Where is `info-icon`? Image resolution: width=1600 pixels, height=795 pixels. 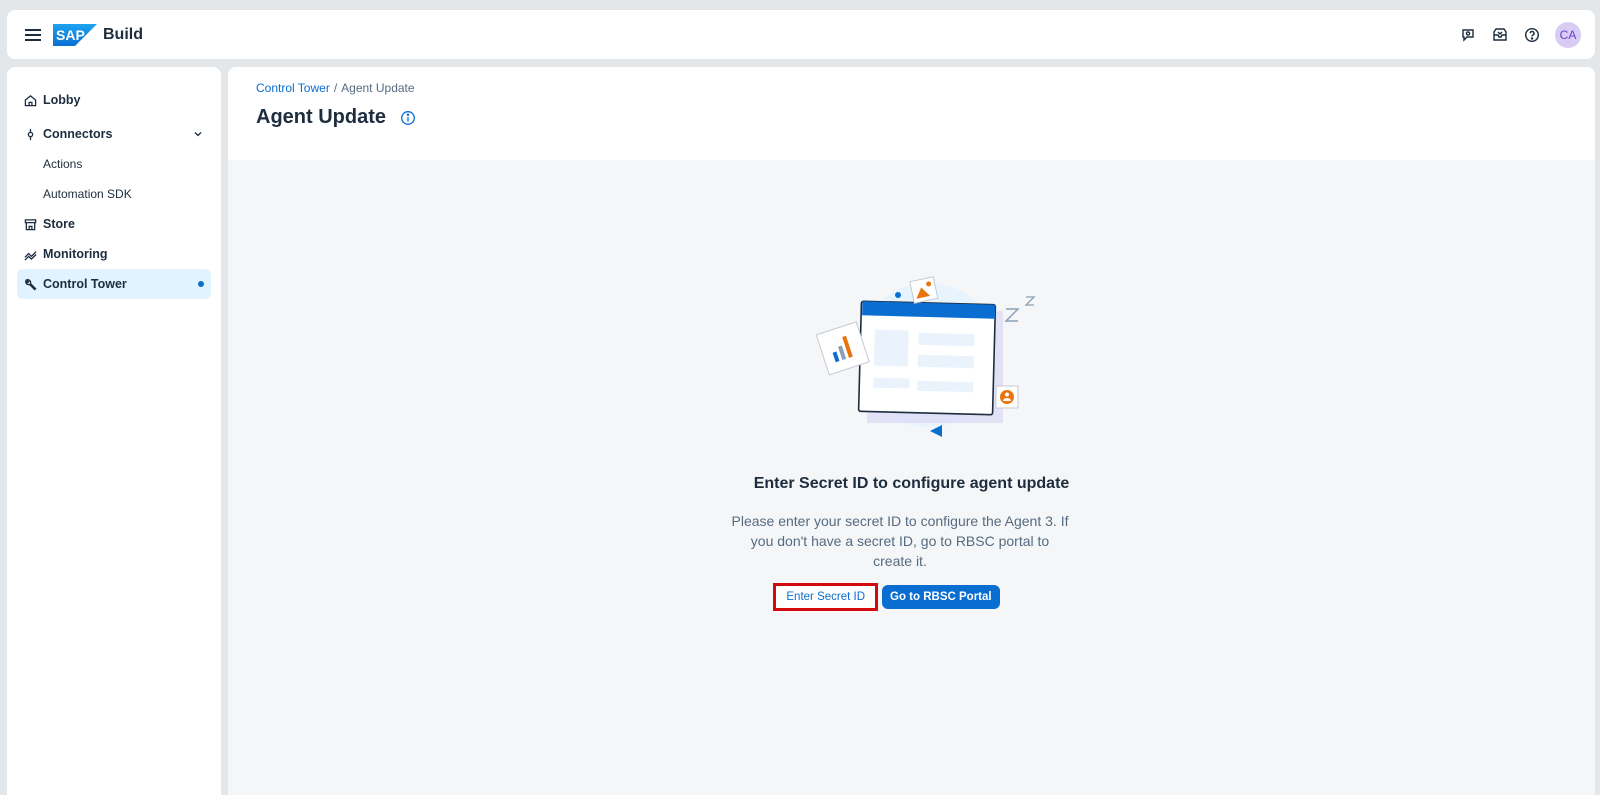
info-icon is located at coordinates (408, 118).